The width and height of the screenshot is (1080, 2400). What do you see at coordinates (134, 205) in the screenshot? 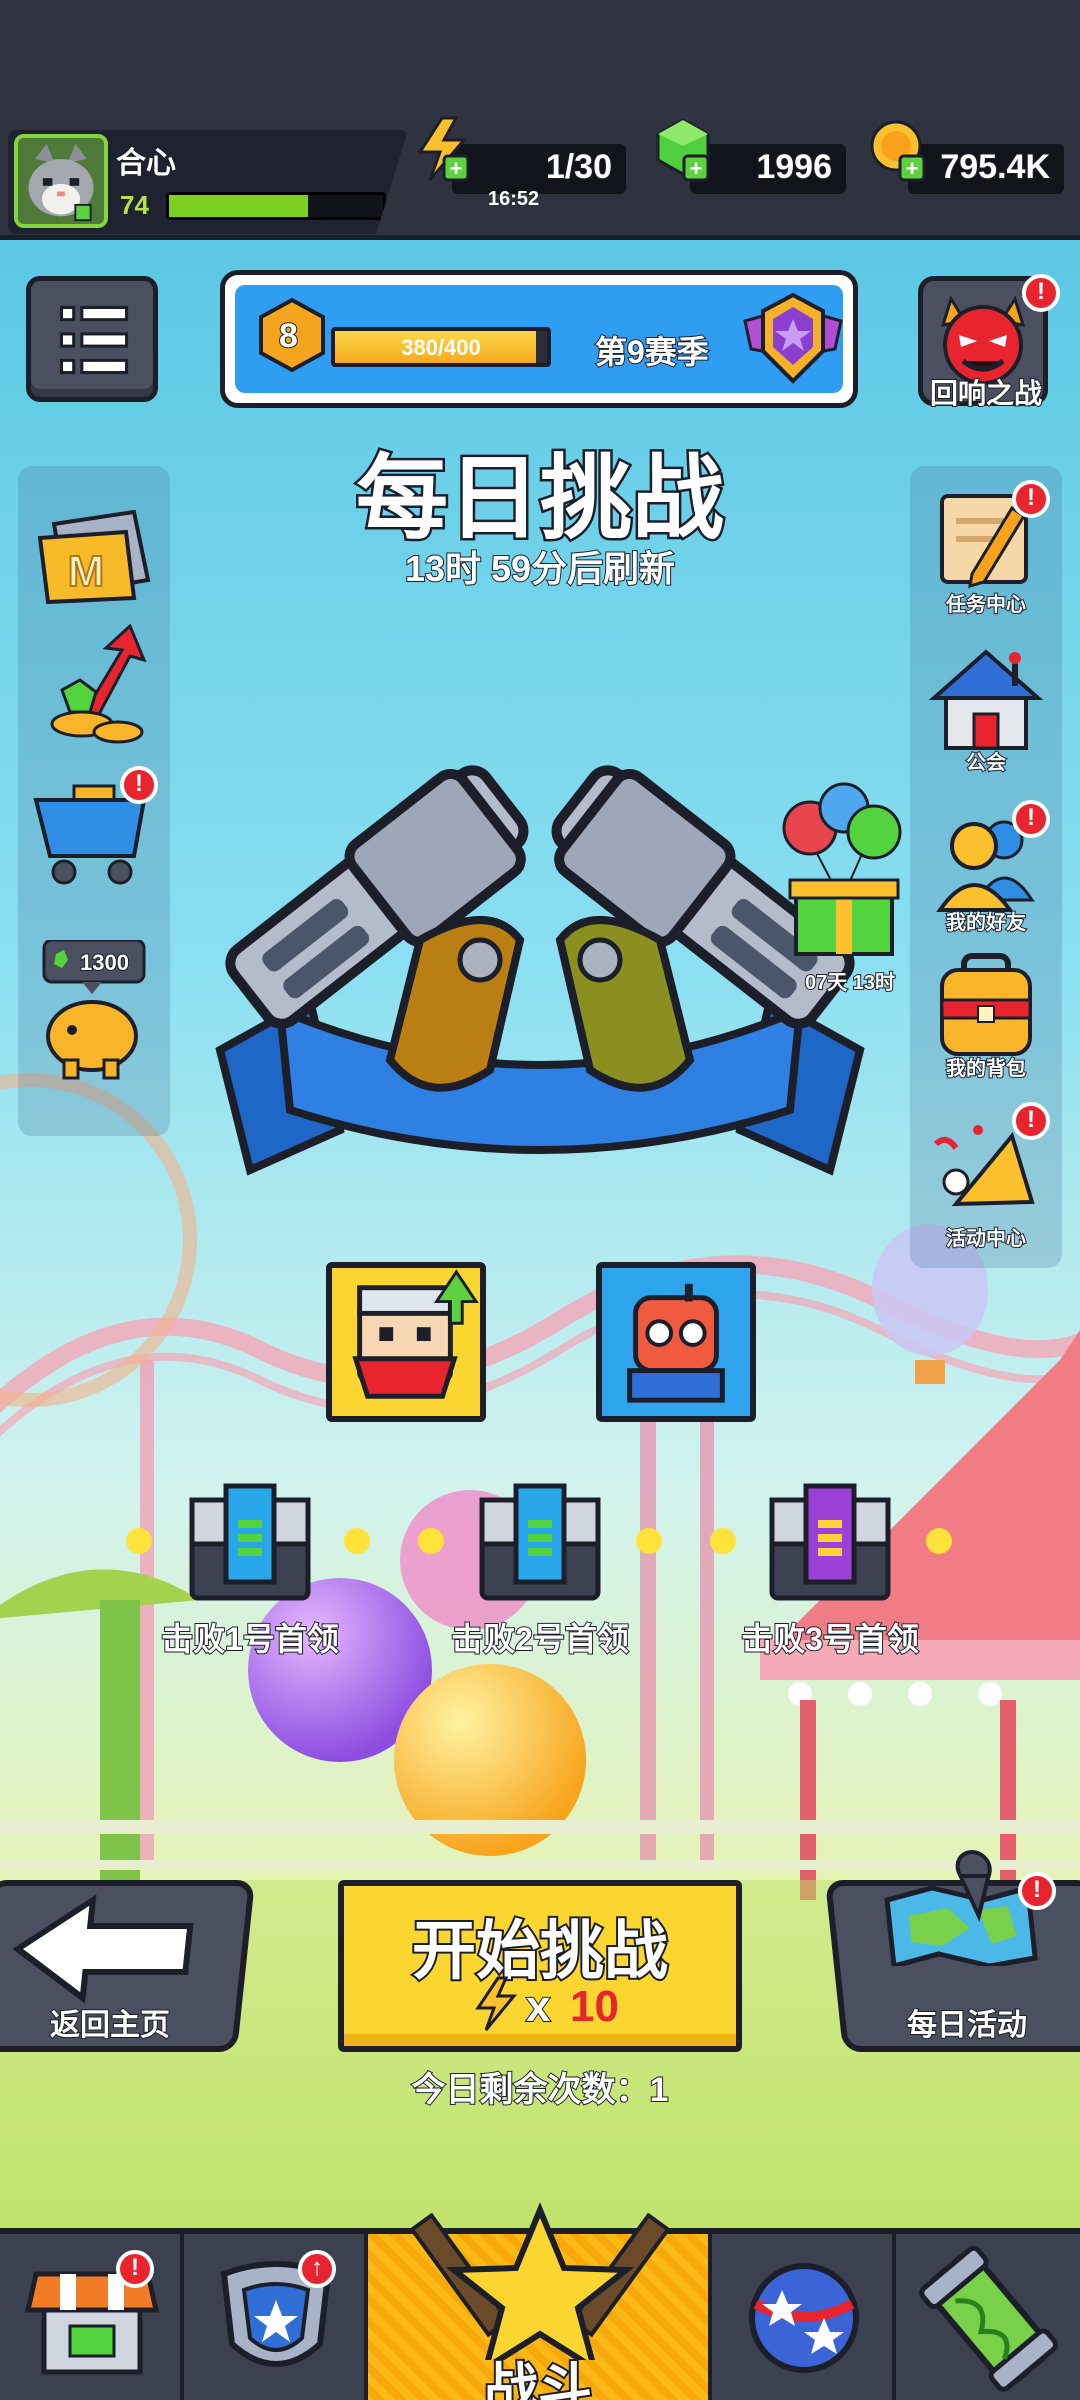
I see `player-level: 74` at bounding box center [134, 205].